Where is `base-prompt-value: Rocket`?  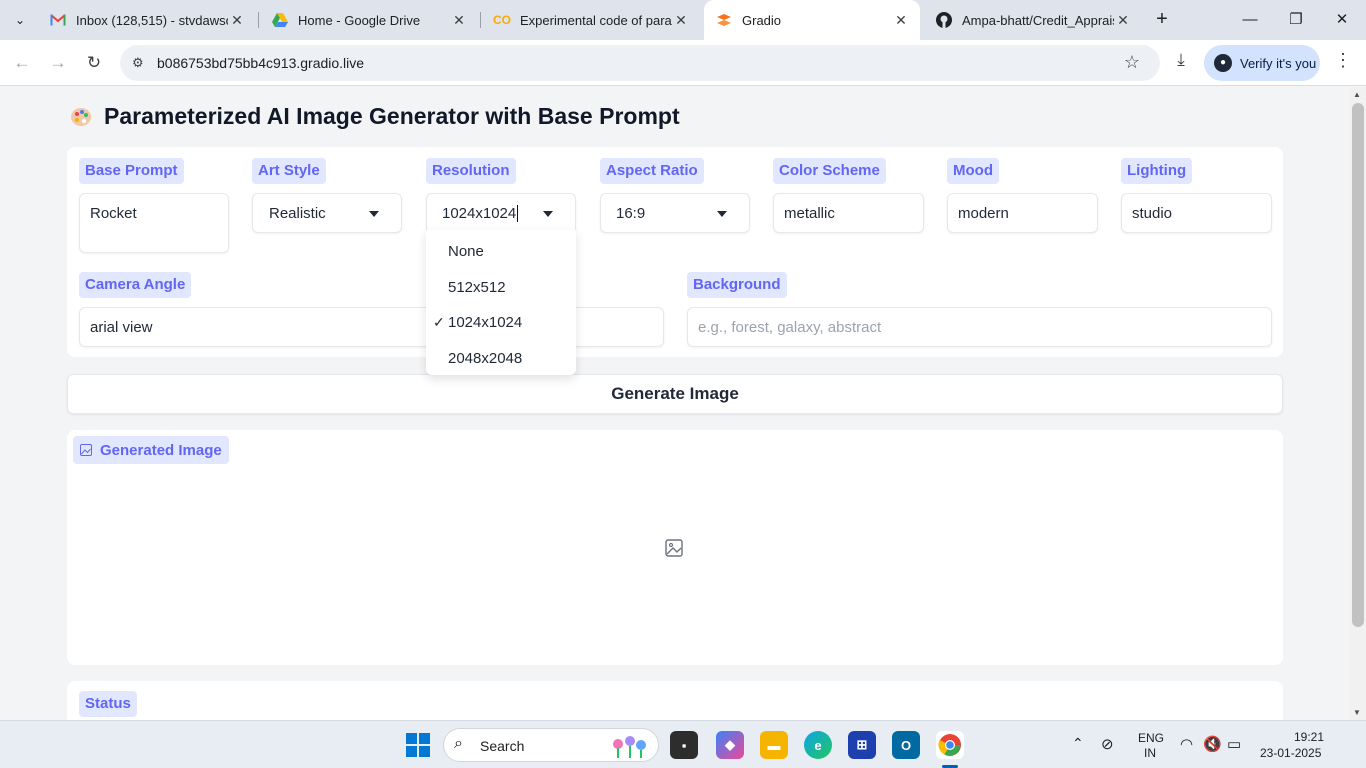
base-prompt-value: Rocket is located at coordinates (113, 213).